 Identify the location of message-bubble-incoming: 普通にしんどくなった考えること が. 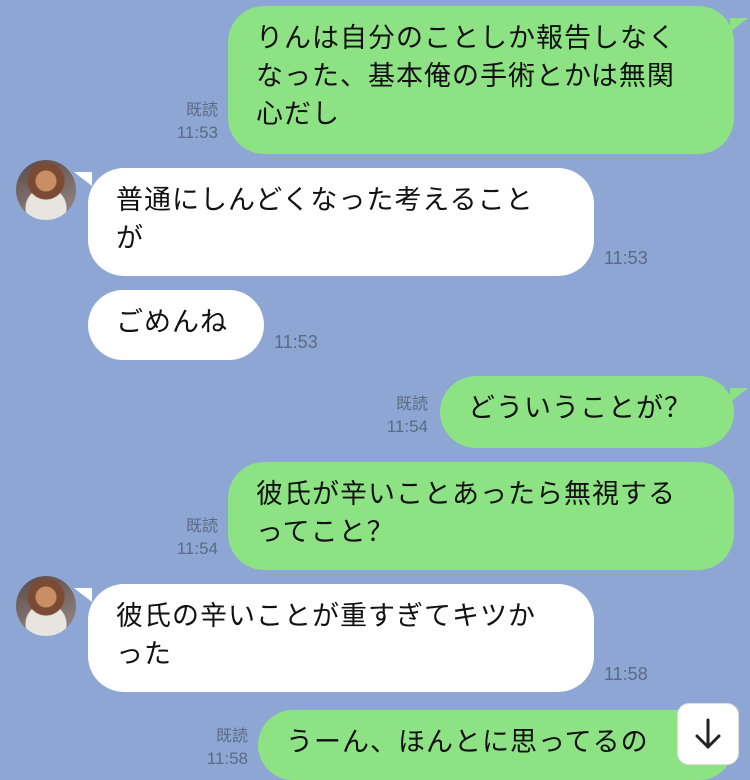
(341, 222).